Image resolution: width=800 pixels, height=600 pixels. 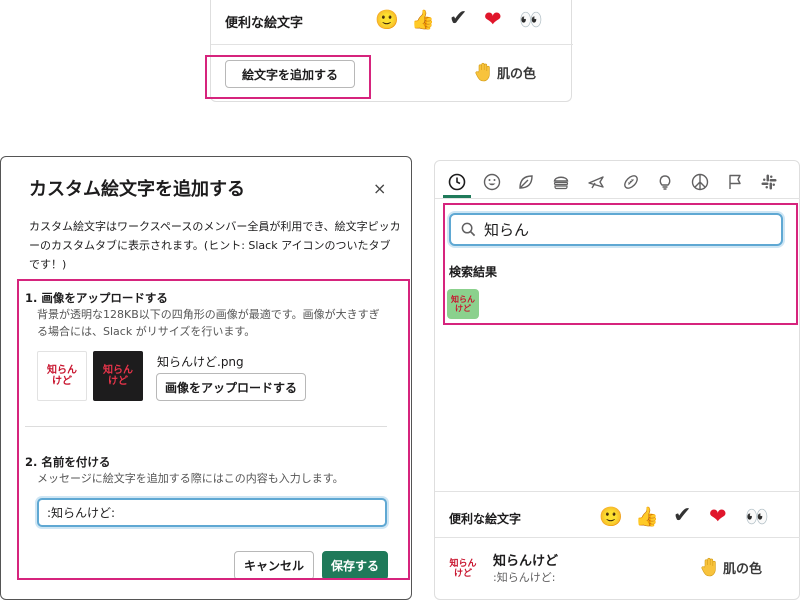 What do you see at coordinates (561, 182) in the screenshot?
I see `burger-icon` at bounding box center [561, 182].